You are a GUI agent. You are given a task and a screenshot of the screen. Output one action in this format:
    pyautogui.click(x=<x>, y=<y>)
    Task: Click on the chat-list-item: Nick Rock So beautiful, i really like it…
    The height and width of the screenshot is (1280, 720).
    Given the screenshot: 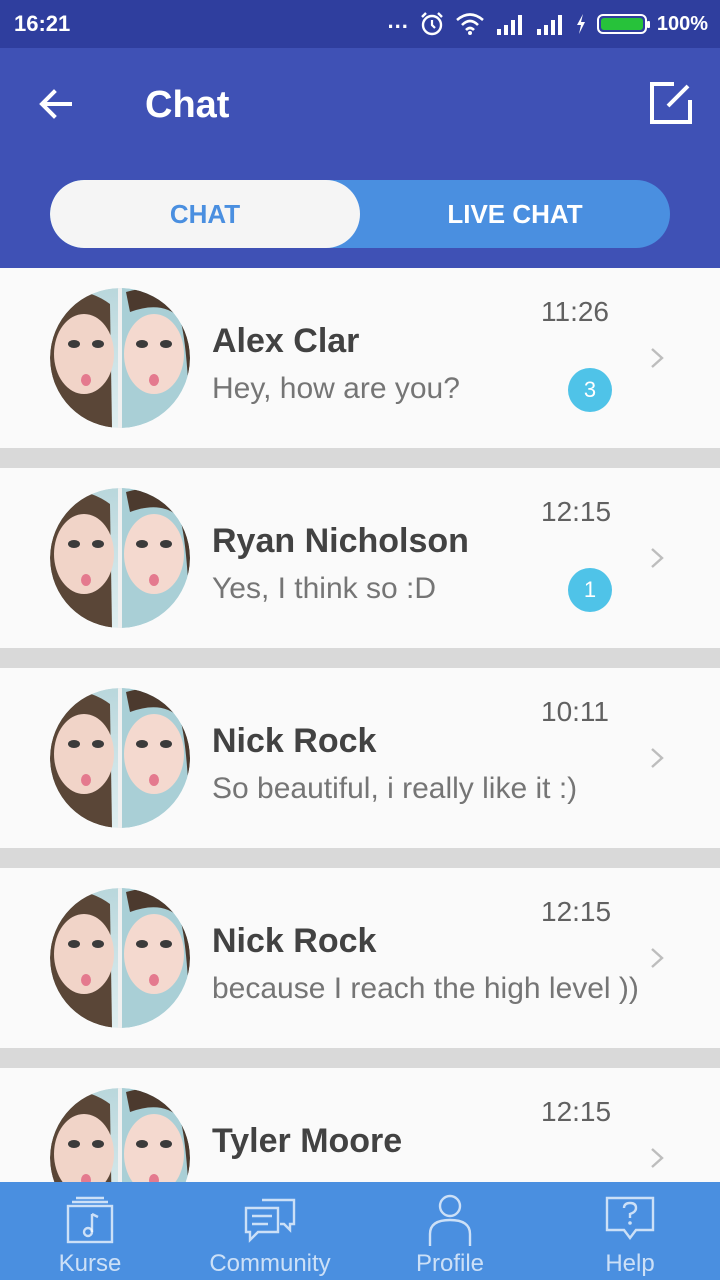 What is the action you would take?
    pyautogui.click(x=360, y=758)
    